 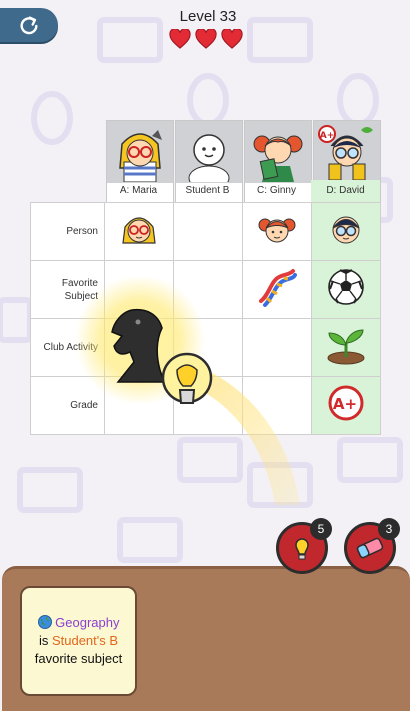 What do you see at coordinates (302, 549) in the screenshot?
I see `lightbulb-icon` at bounding box center [302, 549].